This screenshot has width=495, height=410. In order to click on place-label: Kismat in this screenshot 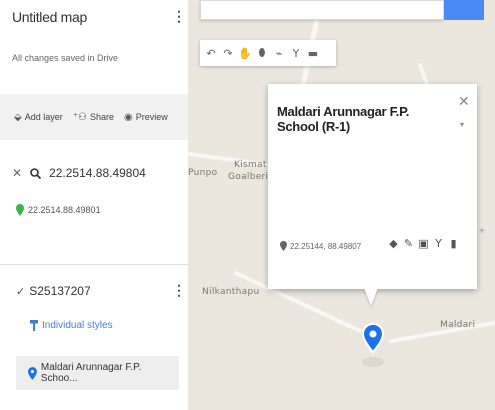, I will do `click(250, 165)`.